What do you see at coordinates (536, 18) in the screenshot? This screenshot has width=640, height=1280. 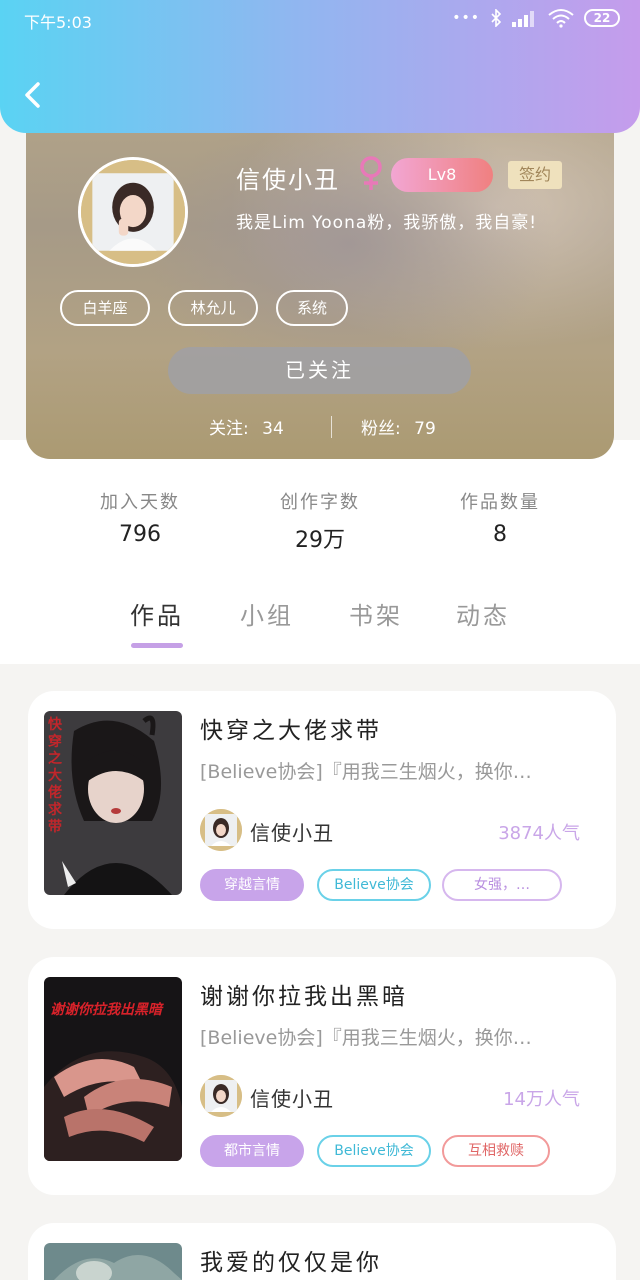 I see `status-icons: ••• 22` at bounding box center [536, 18].